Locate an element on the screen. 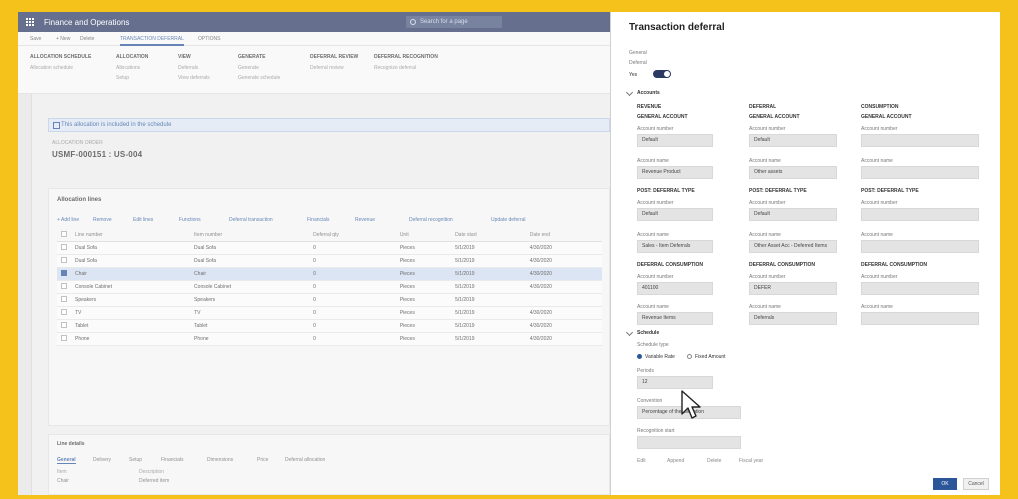 The image size is (1018, 499). deferral-consumption-name-field: Deferrals is located at coordinates (793, 318).